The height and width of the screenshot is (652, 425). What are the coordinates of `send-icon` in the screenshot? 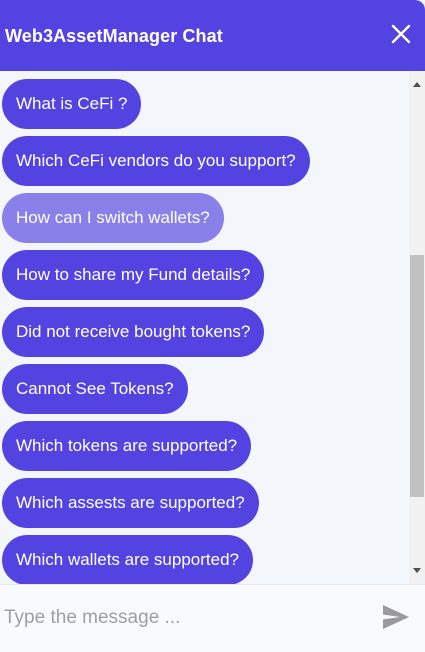 It's located at (396, 617).